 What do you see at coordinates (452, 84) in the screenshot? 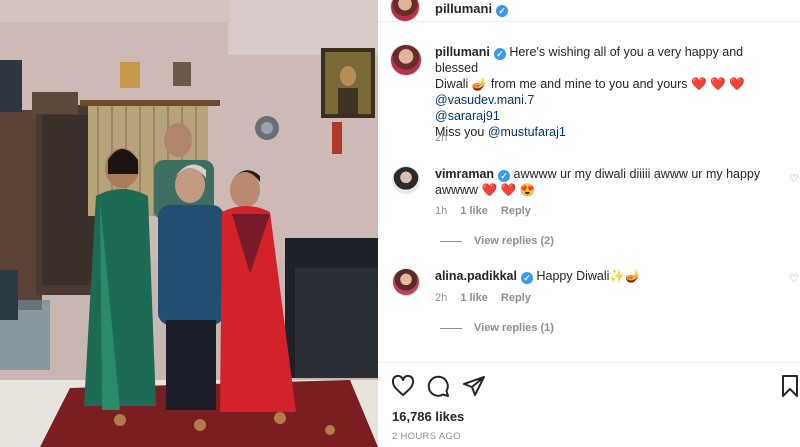
I see `caption-text-diwali: Diwali` at bounding box center [452, 84].